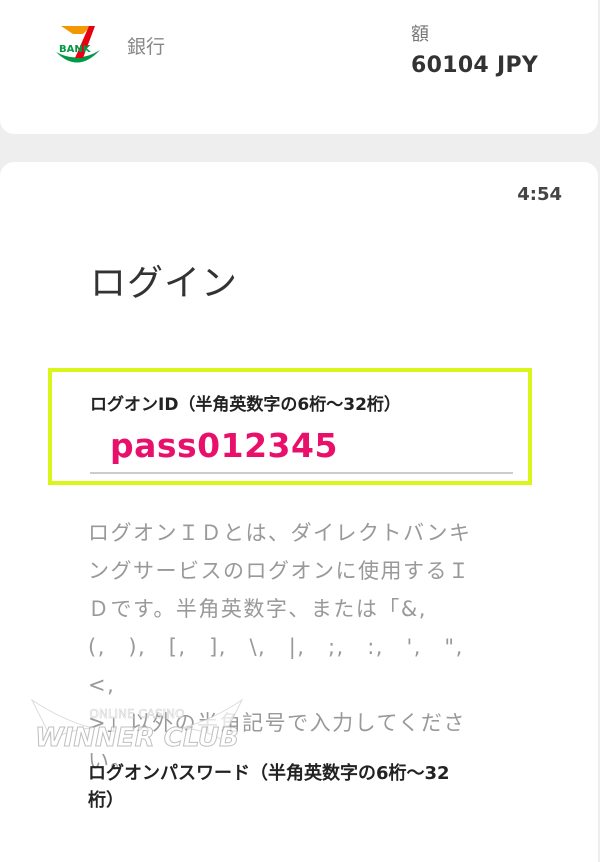 This screenshot has height=862, width=600. I want to click on logon-id-underline, so click(301, 473).